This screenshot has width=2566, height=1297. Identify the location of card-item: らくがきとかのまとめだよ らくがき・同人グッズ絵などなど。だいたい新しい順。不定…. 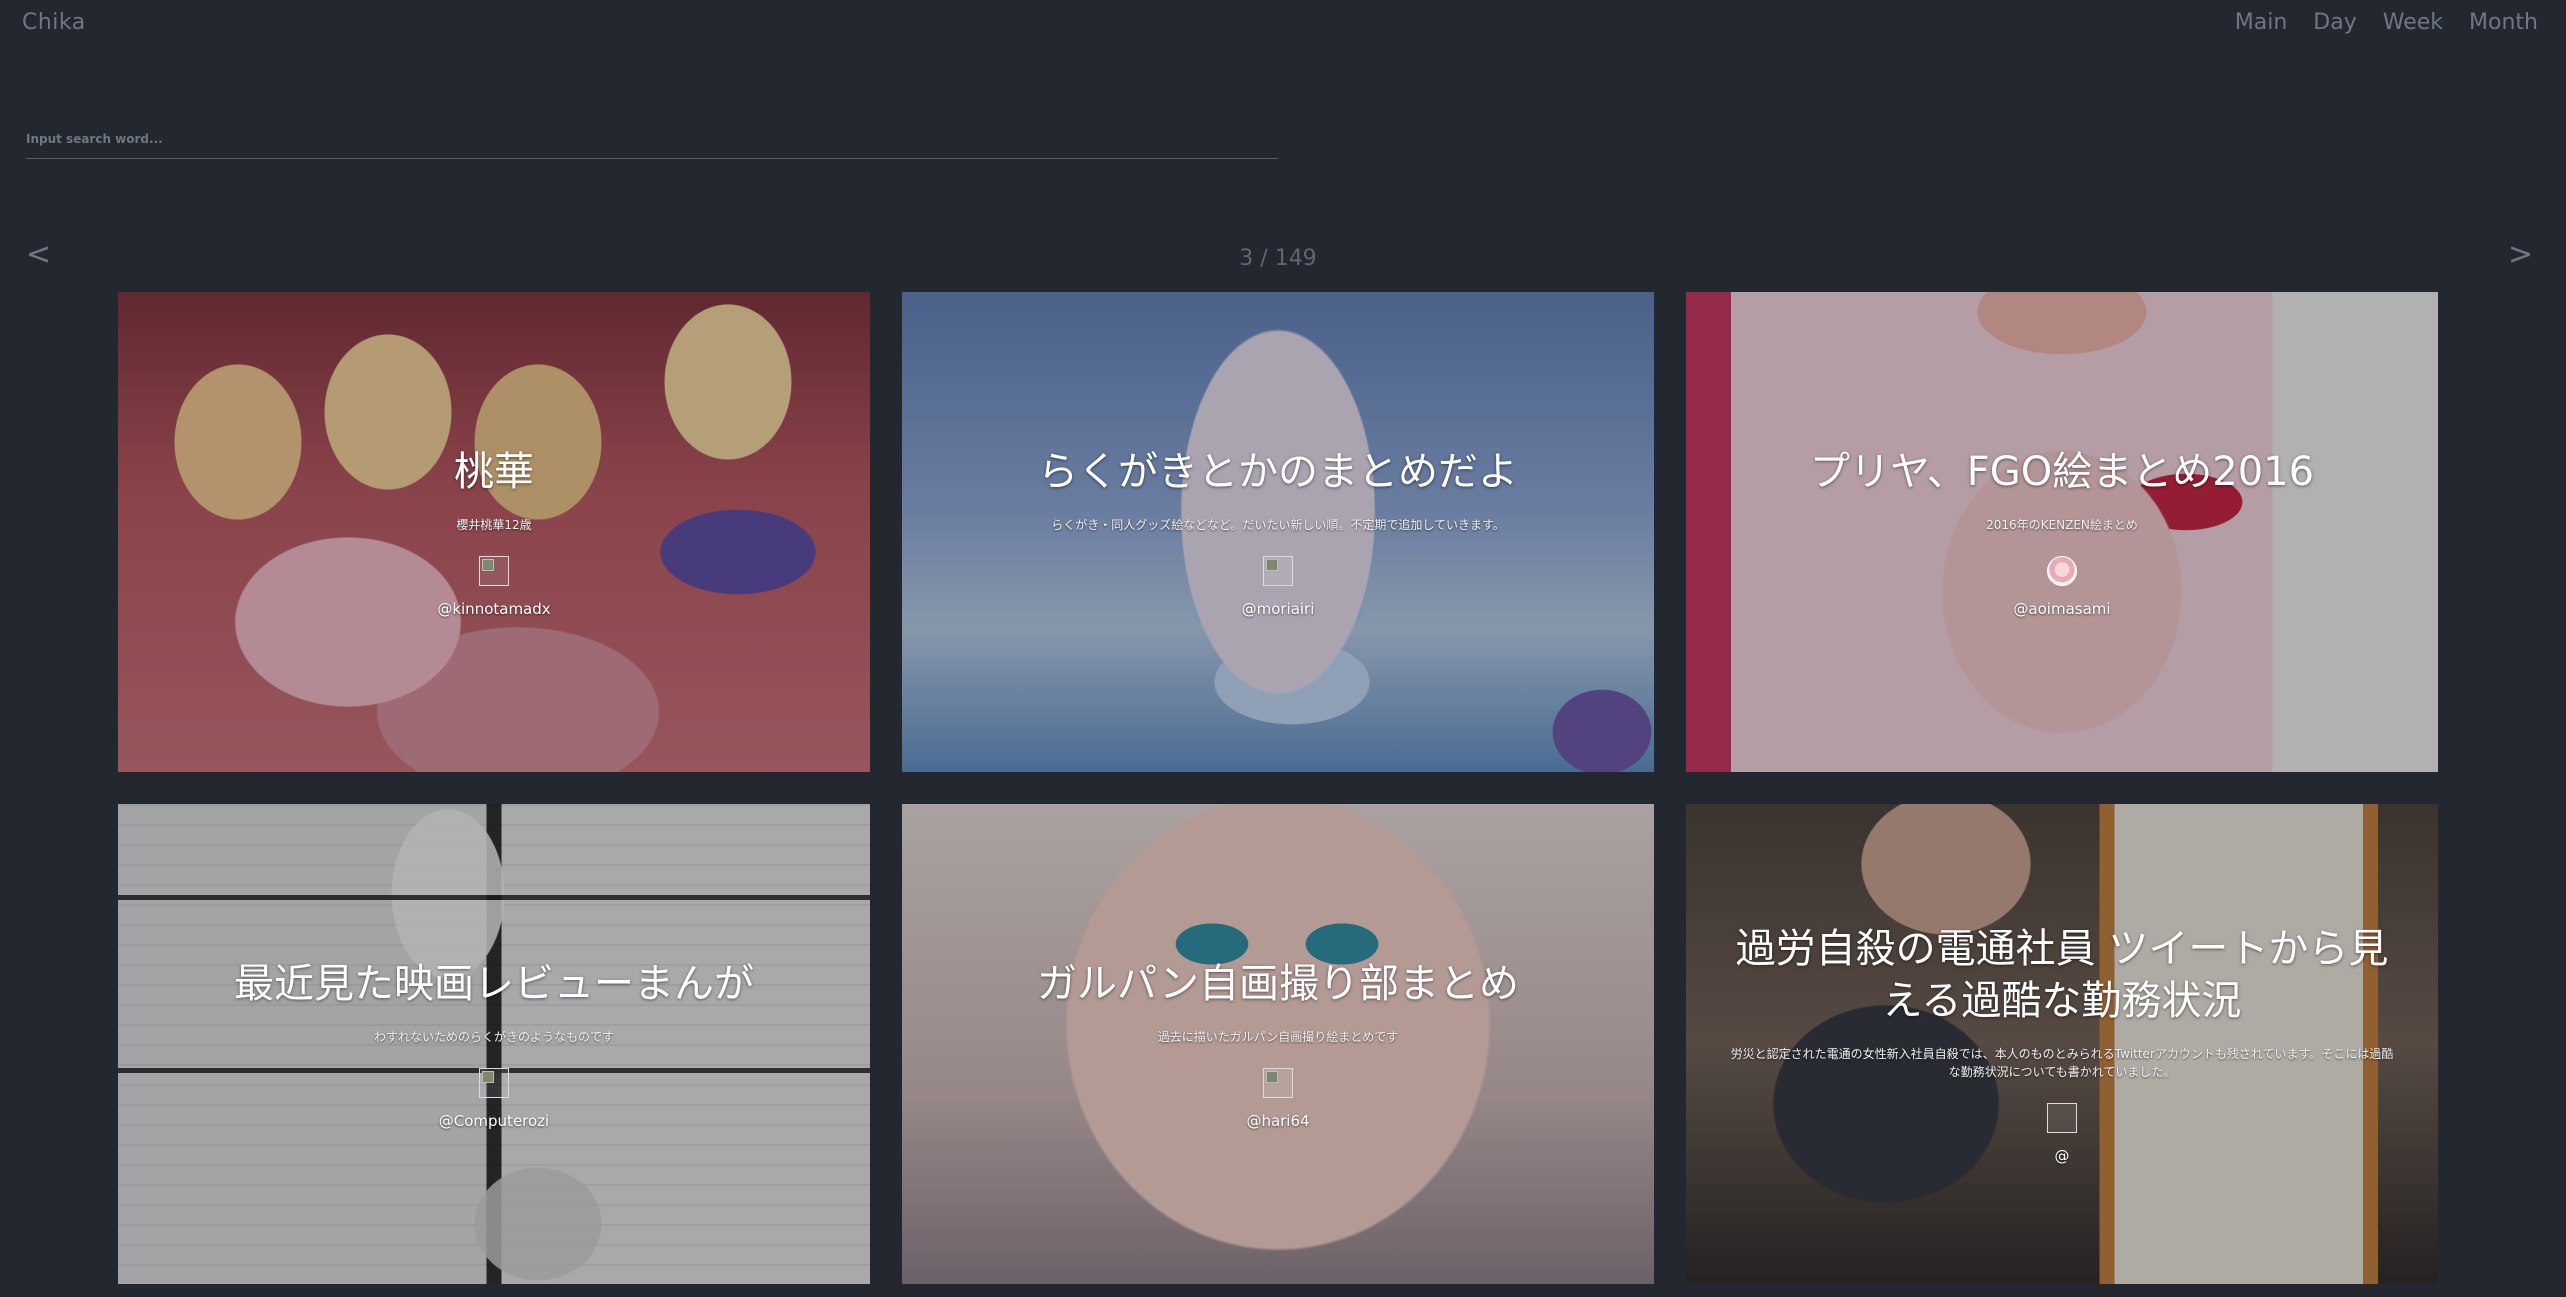
(1278, 532).